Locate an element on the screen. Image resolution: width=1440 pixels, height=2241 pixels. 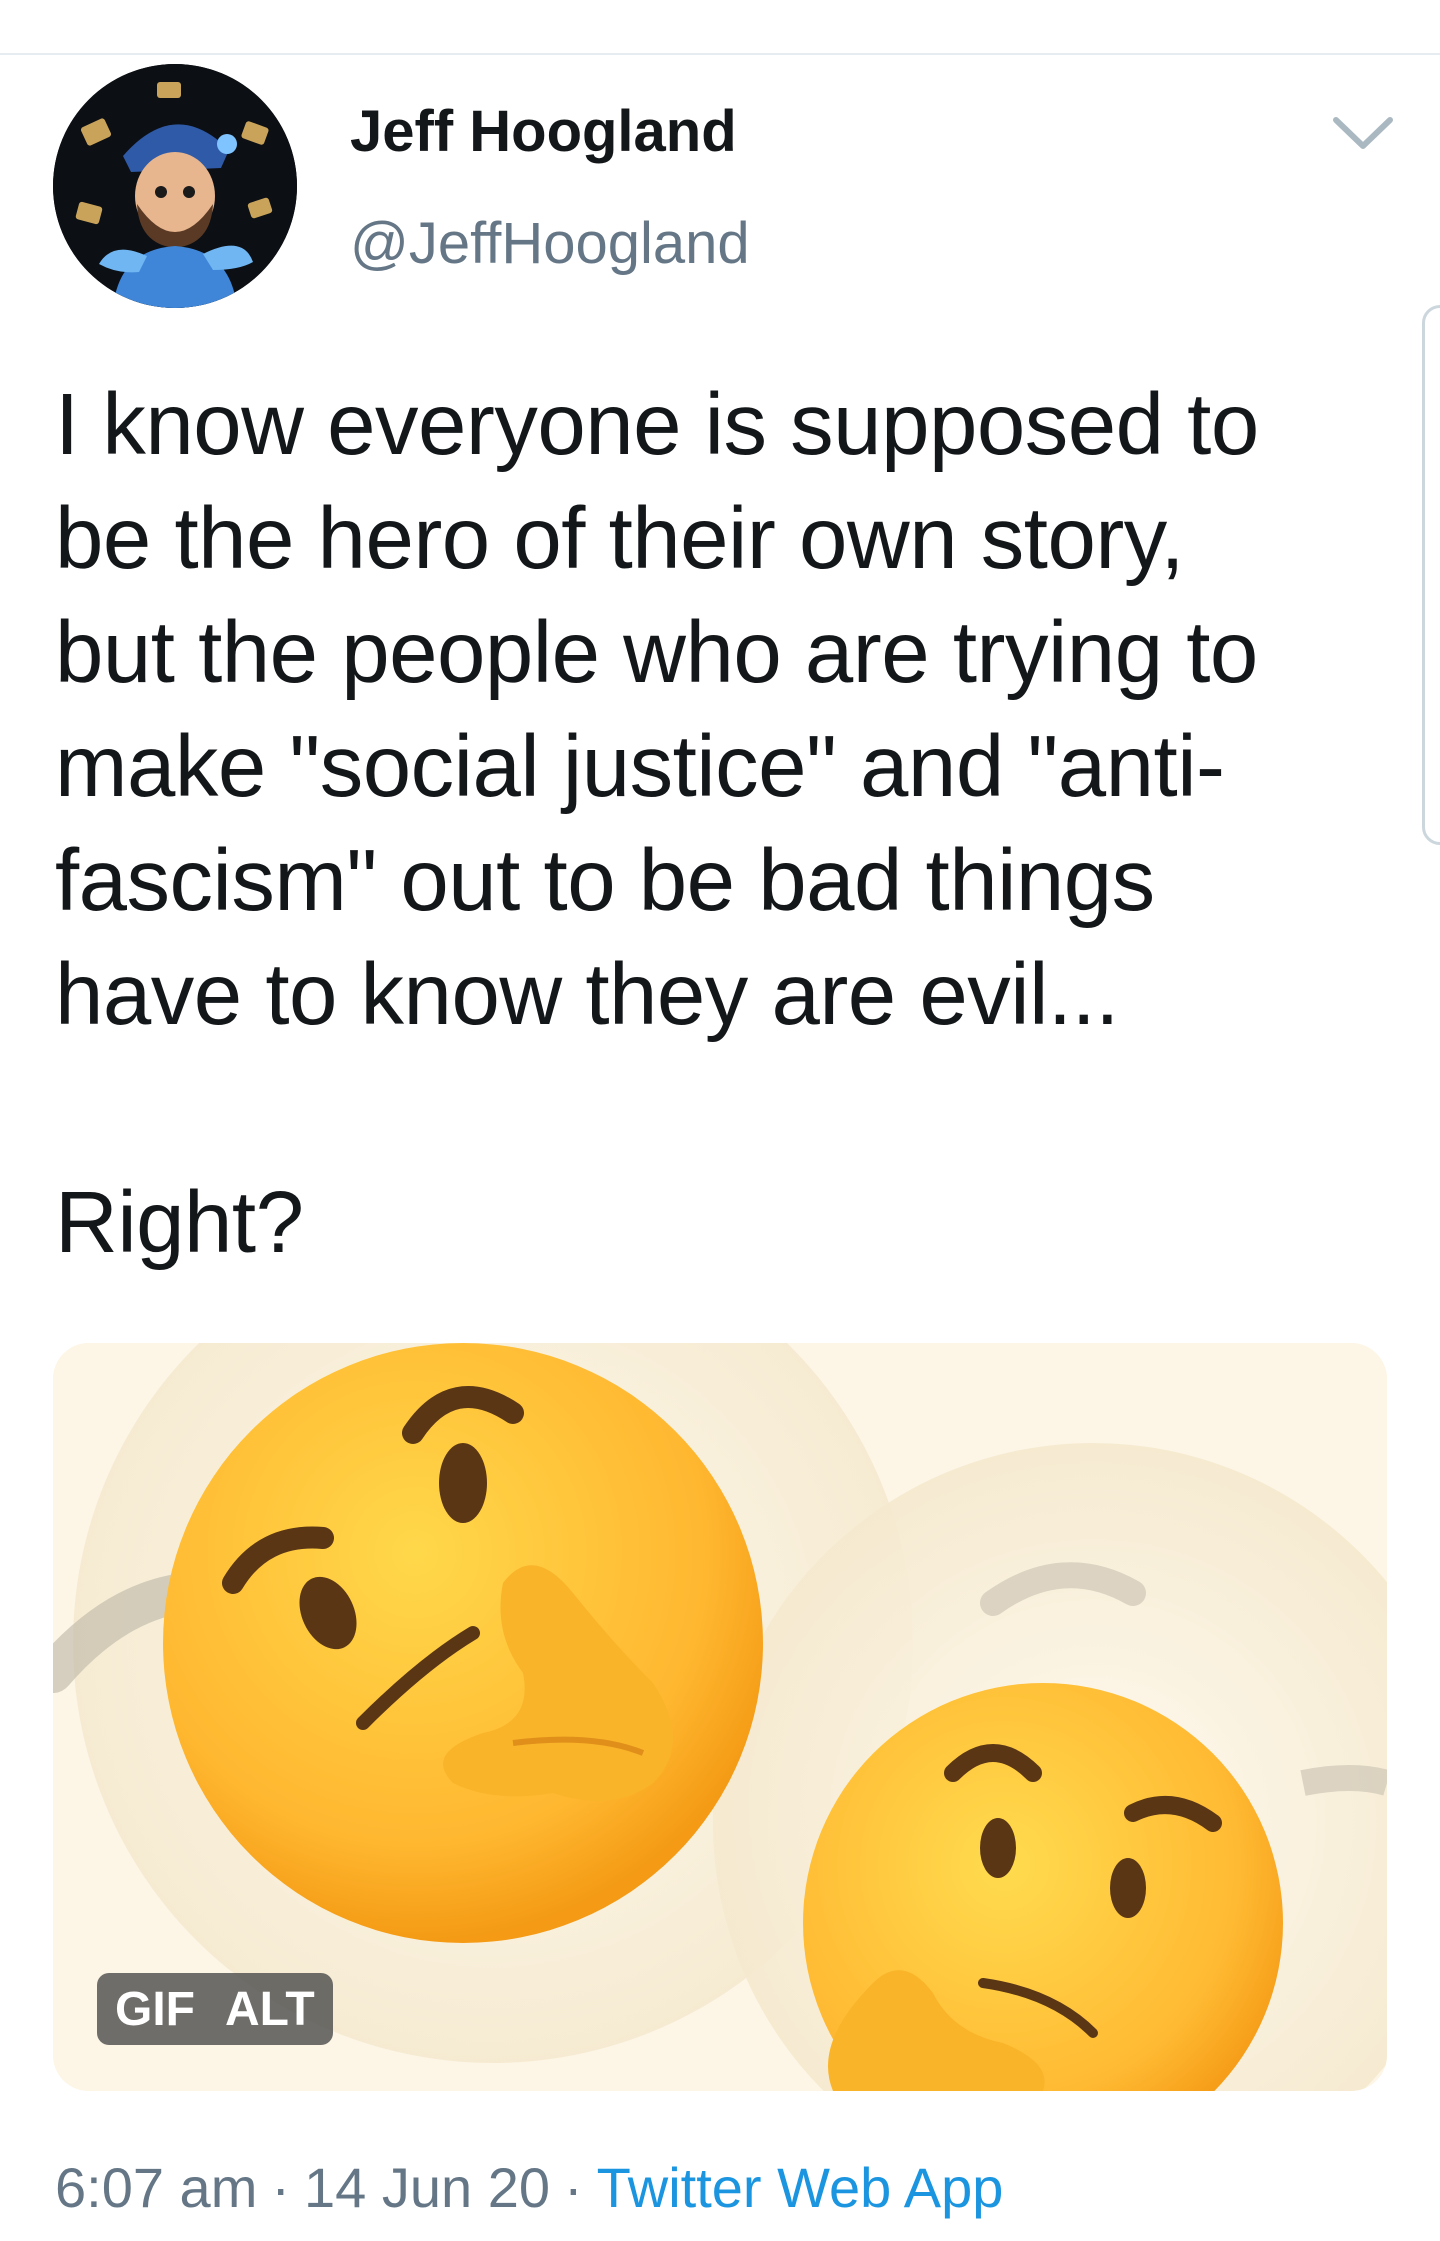
tweet-menu-button is located at coordinates (1363, 133).